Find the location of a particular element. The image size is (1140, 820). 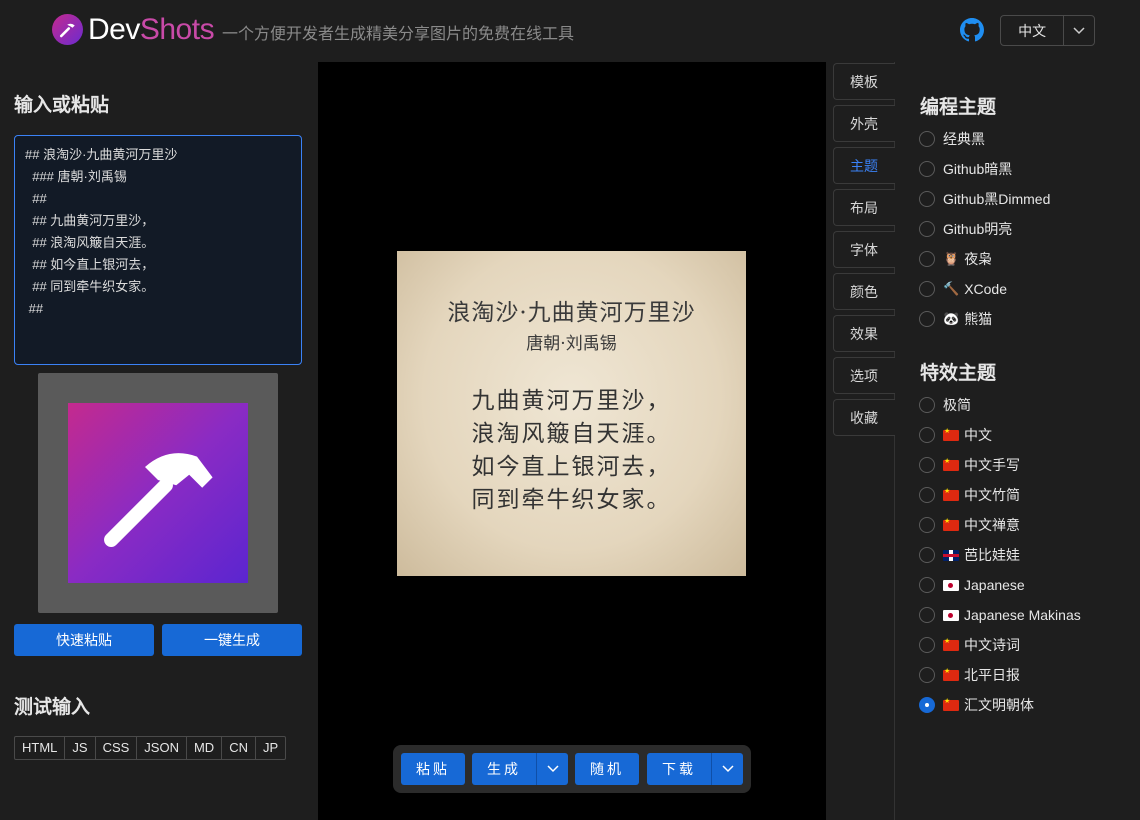

tab-color: 颜色 is located at coordinates (864, 291).